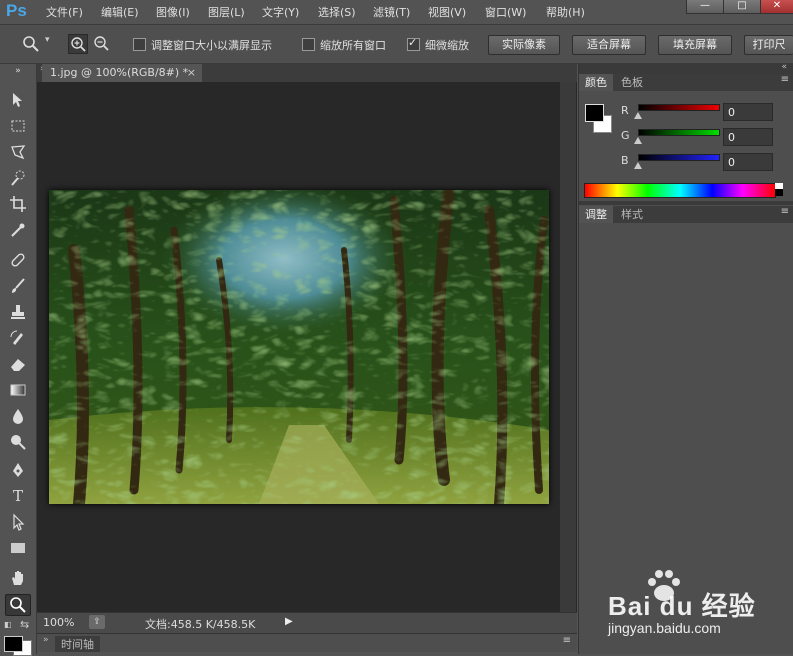 Image resolution: width=793 pixels, height=656 pixels. Describe the element at coordinates (413, 43) in the screenshot. I see `scrubby-zoom-checkbox` at that location.